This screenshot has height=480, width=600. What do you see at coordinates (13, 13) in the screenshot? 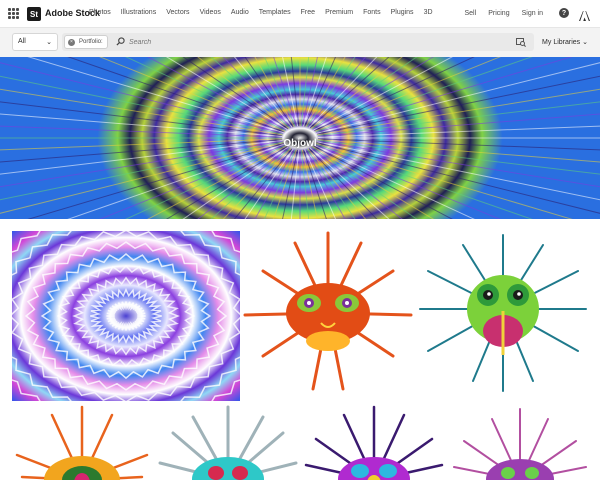
I see `app-switcher-icon` at bounding box center [13, 13].